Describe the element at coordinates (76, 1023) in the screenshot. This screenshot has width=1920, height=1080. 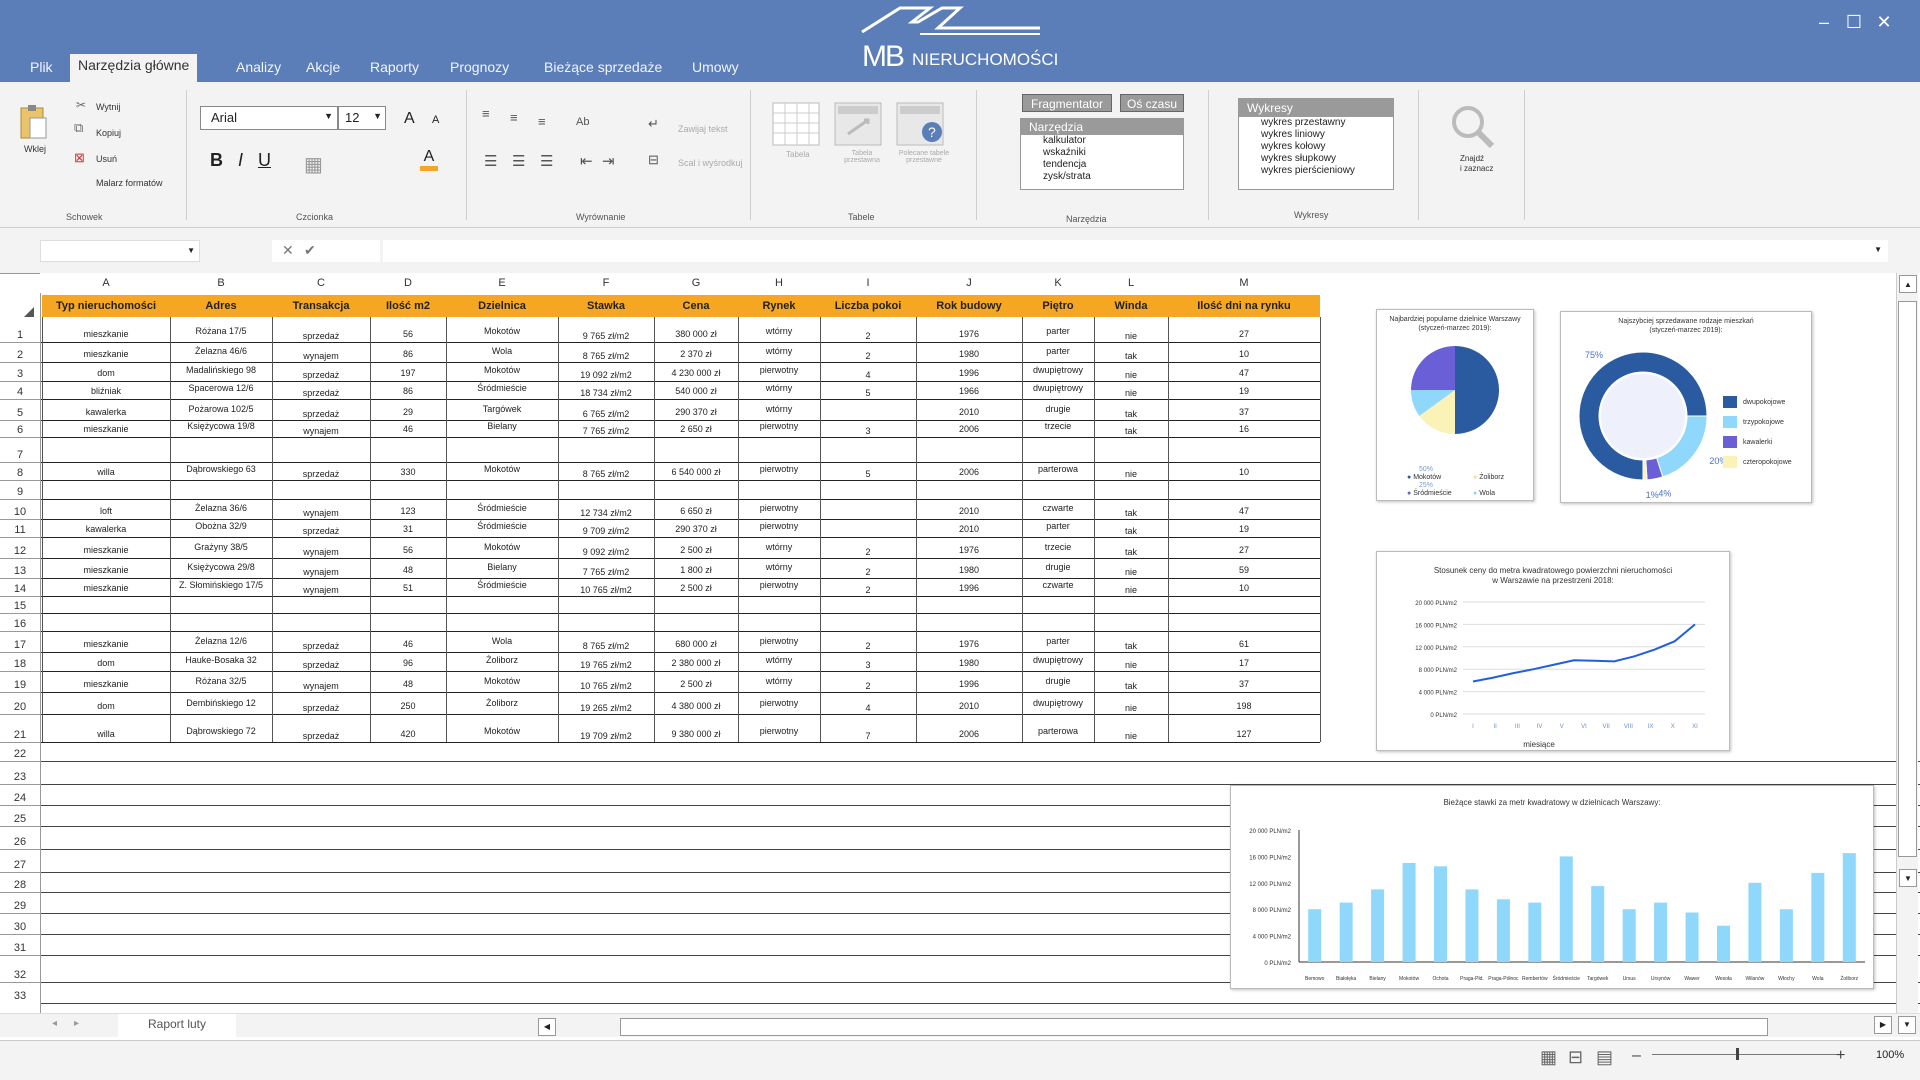
I see `next-sheet-icon: ▸` at that location.